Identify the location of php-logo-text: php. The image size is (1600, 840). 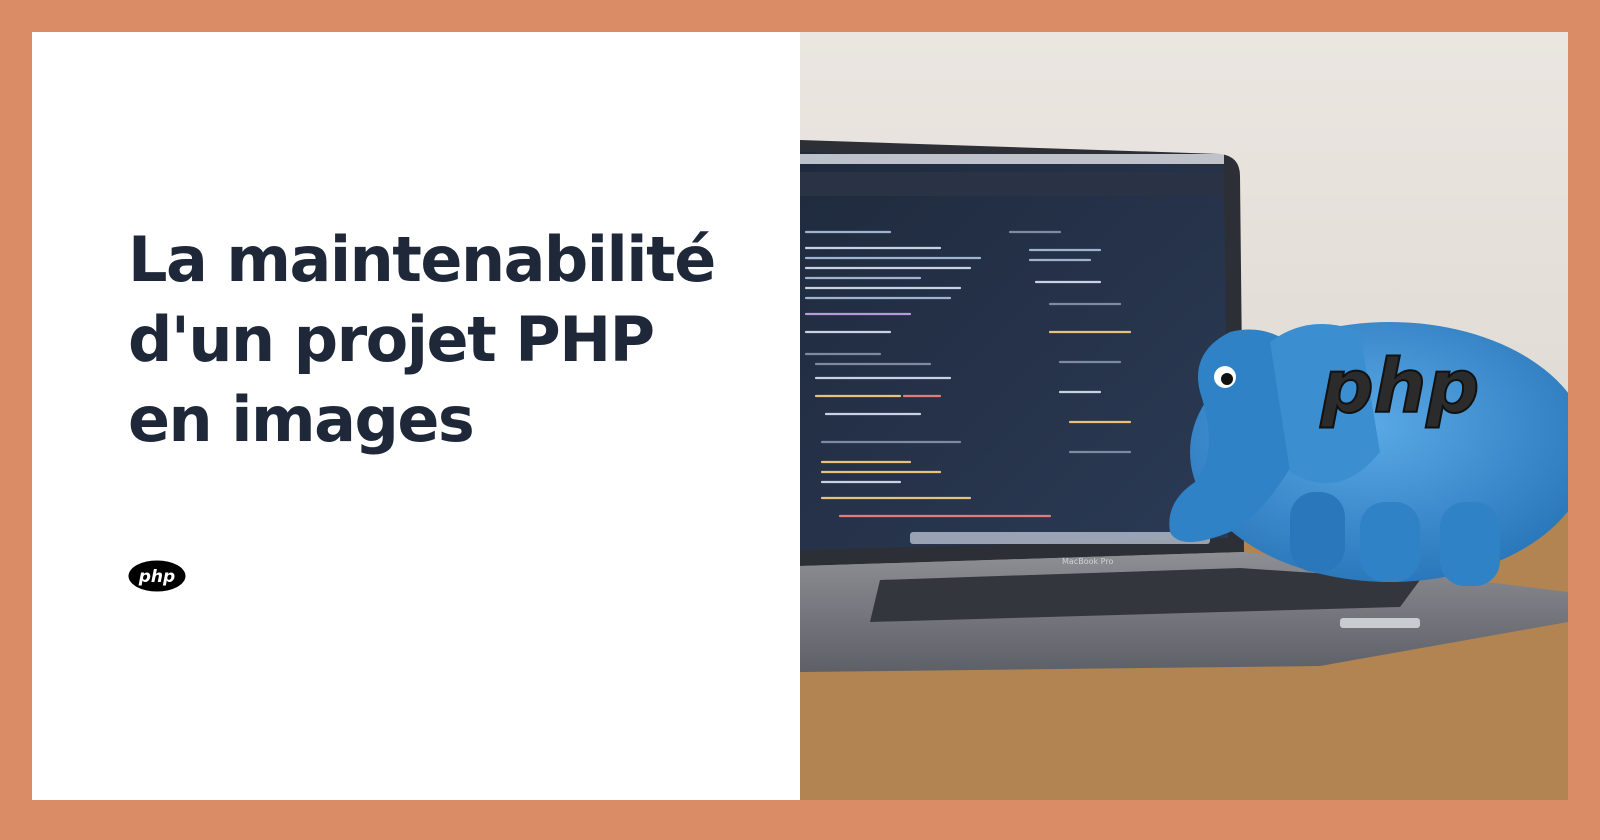
(156, 577).